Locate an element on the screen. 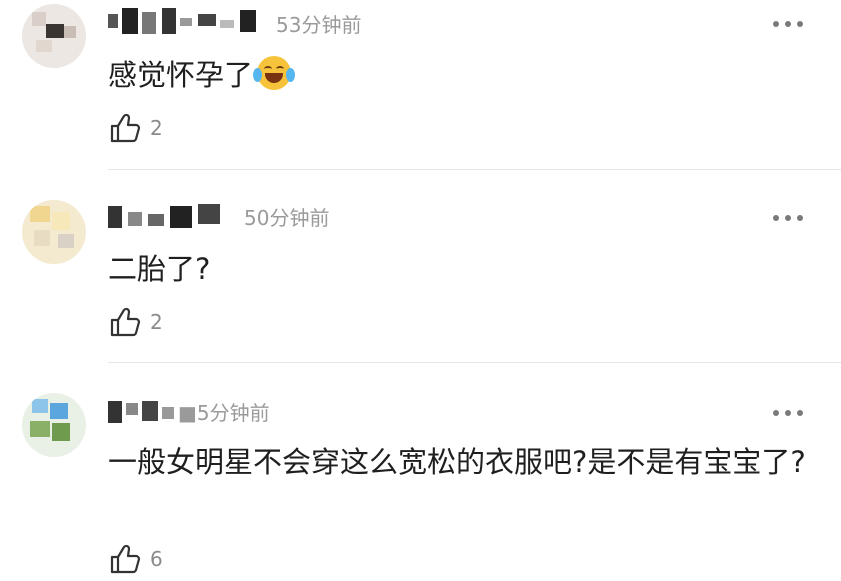 The width and height of the screenshot is (841, 581). comment-text: 一般女明星不会穿这么宽松的衣服吧?是不是有宝宝了? is located at coordinates (457, 462).